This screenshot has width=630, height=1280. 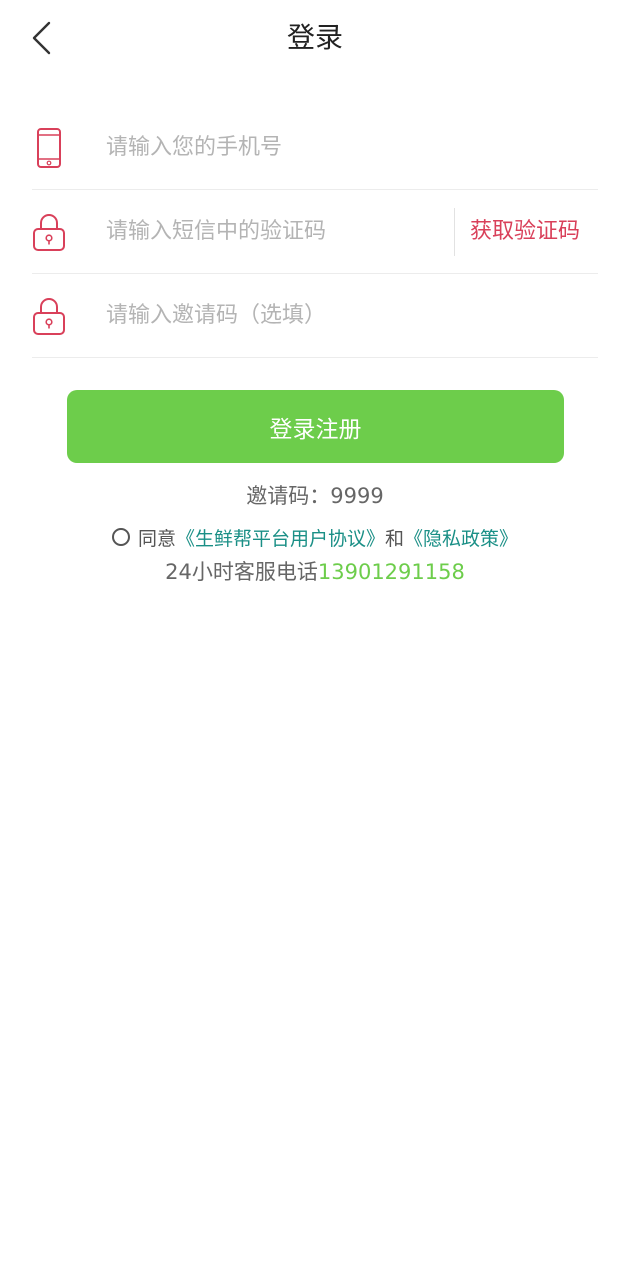 I want to click on service-label: 24小时客服电话, so click(x=241, y=572).